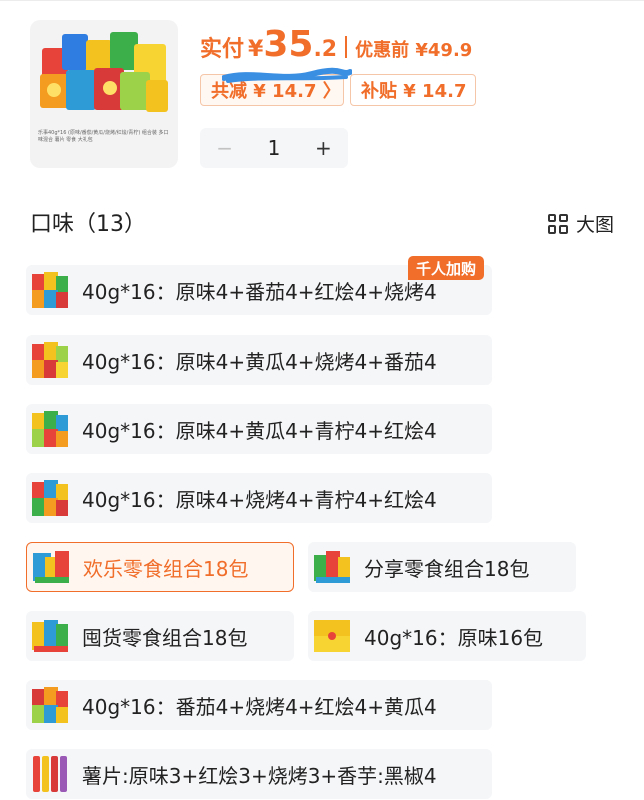 The width and height of the screenshot is (644, 800). I want to click on large-view-toggle: 大图, so click(580, 223).